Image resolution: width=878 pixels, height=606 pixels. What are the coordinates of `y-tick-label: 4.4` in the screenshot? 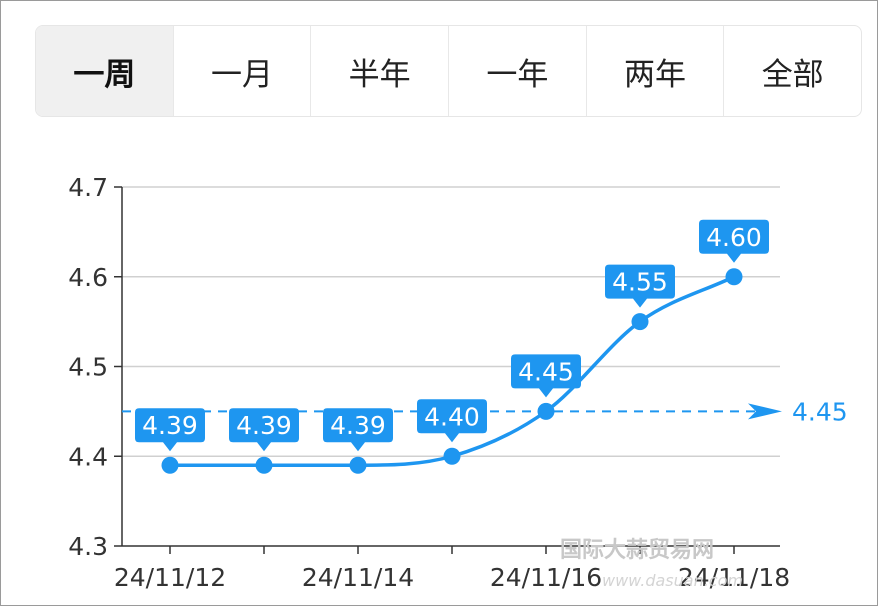 It's located at (88, 456).